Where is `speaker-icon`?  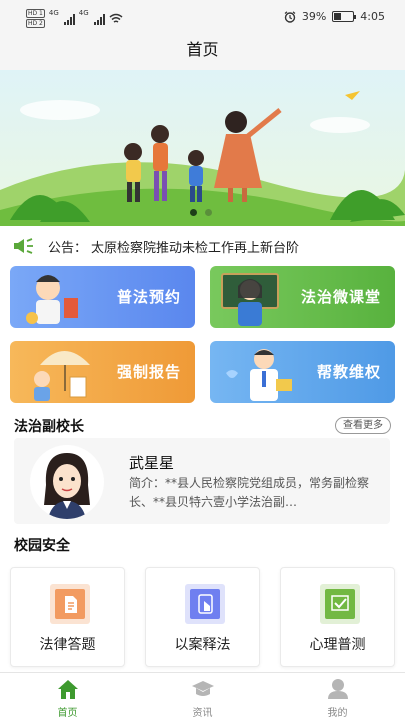 speaker-icon is located at coordinates (23, 246).